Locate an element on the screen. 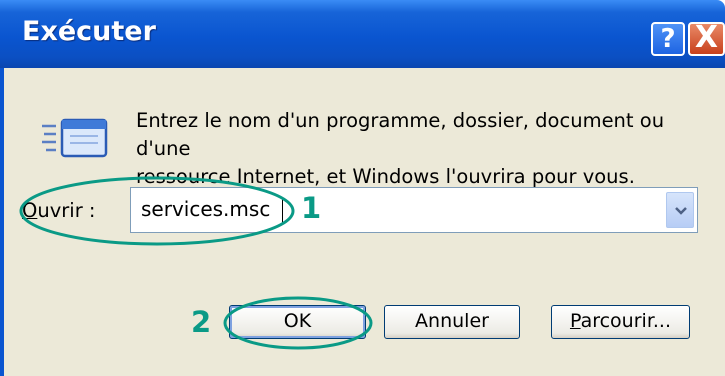  open-combobox is located at coordinates (414, 210).